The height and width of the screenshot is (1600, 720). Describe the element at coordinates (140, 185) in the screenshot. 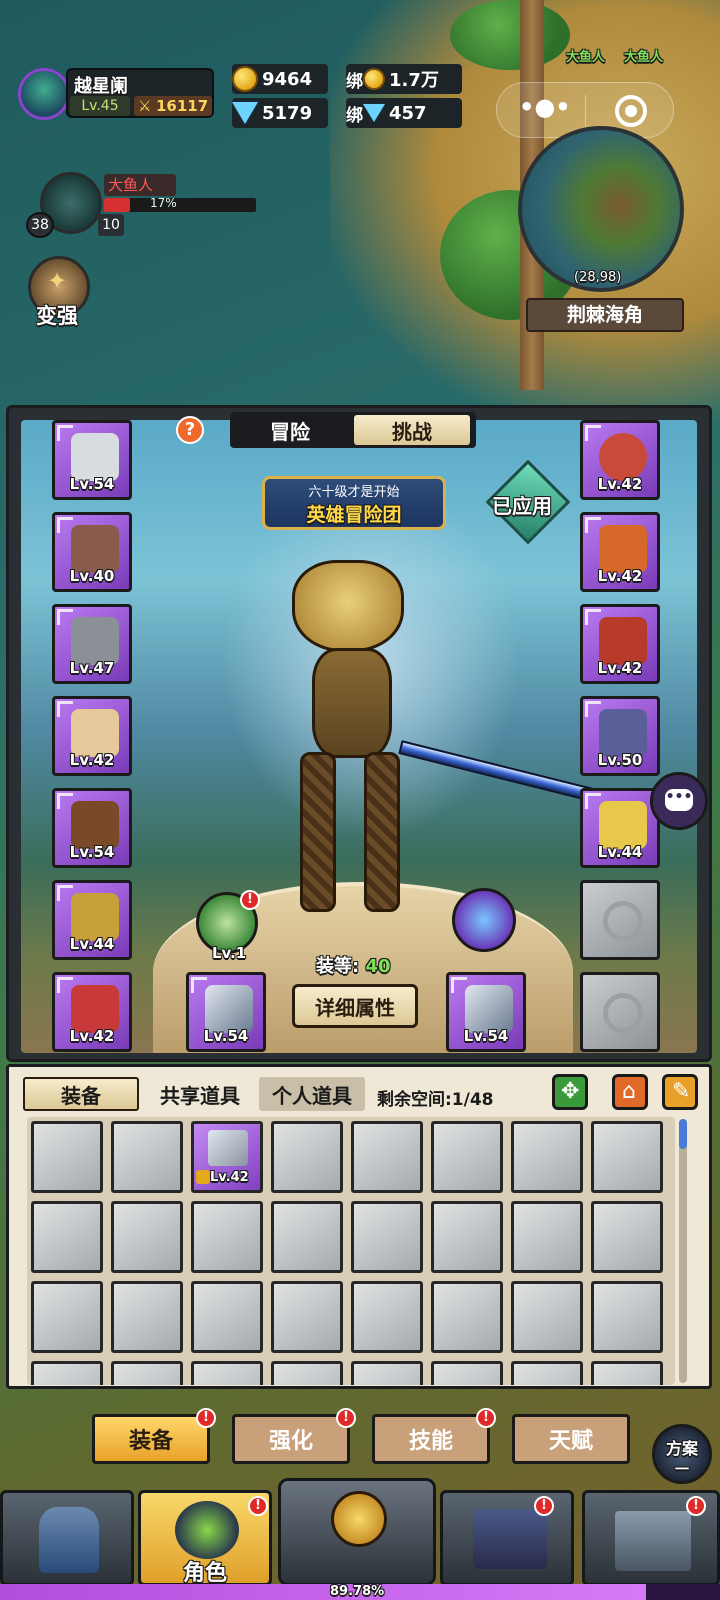

I see `boss-name: 大鱼人` at that location.